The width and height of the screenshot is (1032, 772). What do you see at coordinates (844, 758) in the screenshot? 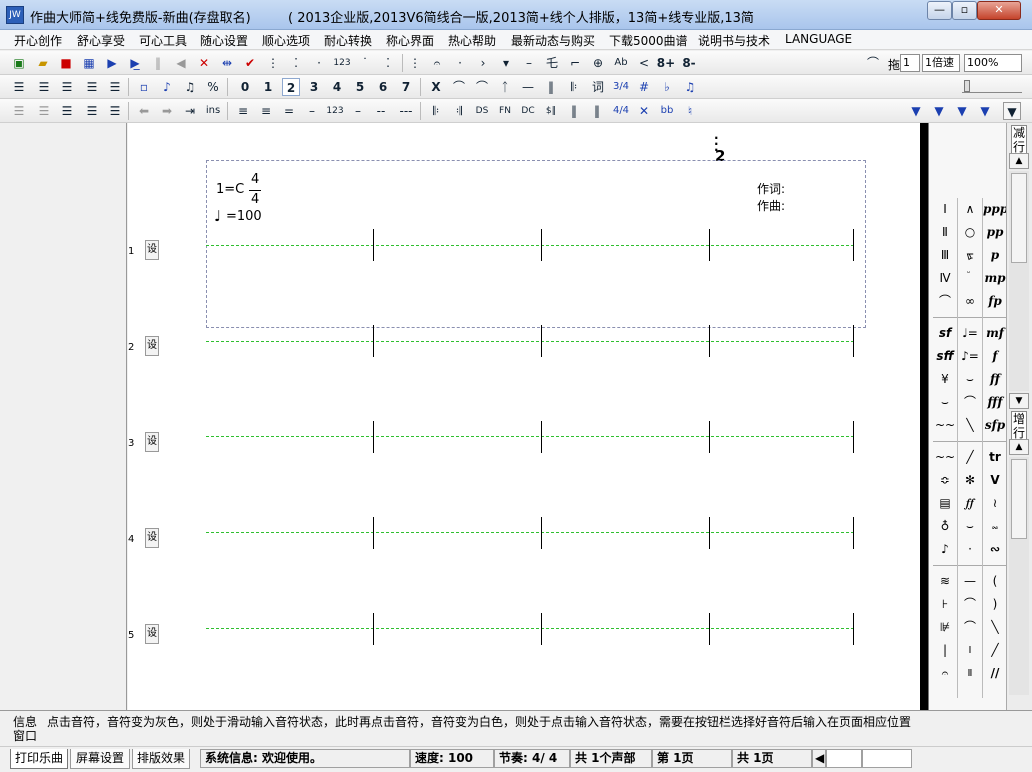
I see `status-field` at bounding box center [844, 758].